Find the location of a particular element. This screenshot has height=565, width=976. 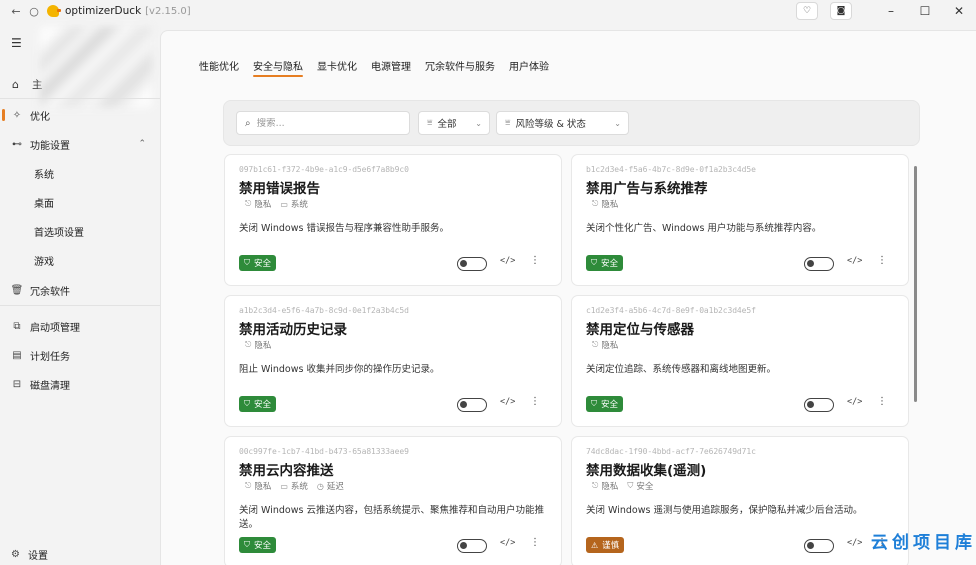

tab-bloatware-services: 冗余软件与服务 is located at coordinates (460, 66).